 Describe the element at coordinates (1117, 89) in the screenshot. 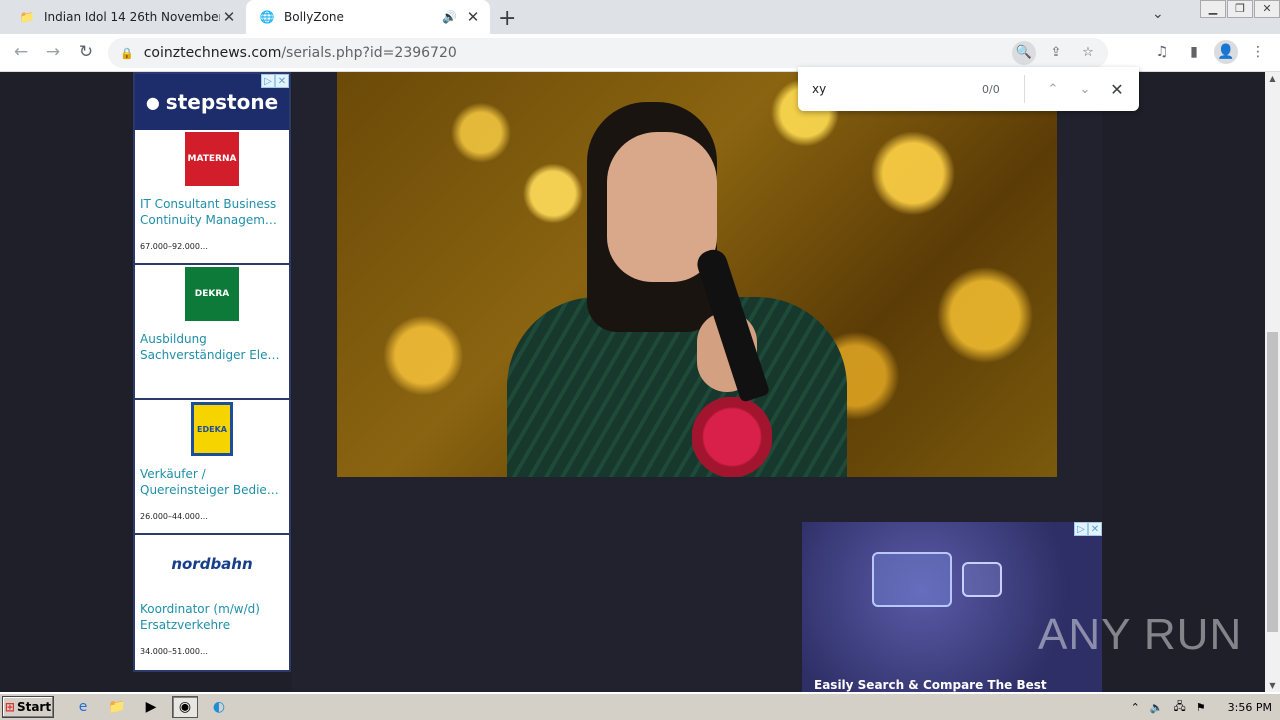

I see `find-close-icon: ✕` at that location.